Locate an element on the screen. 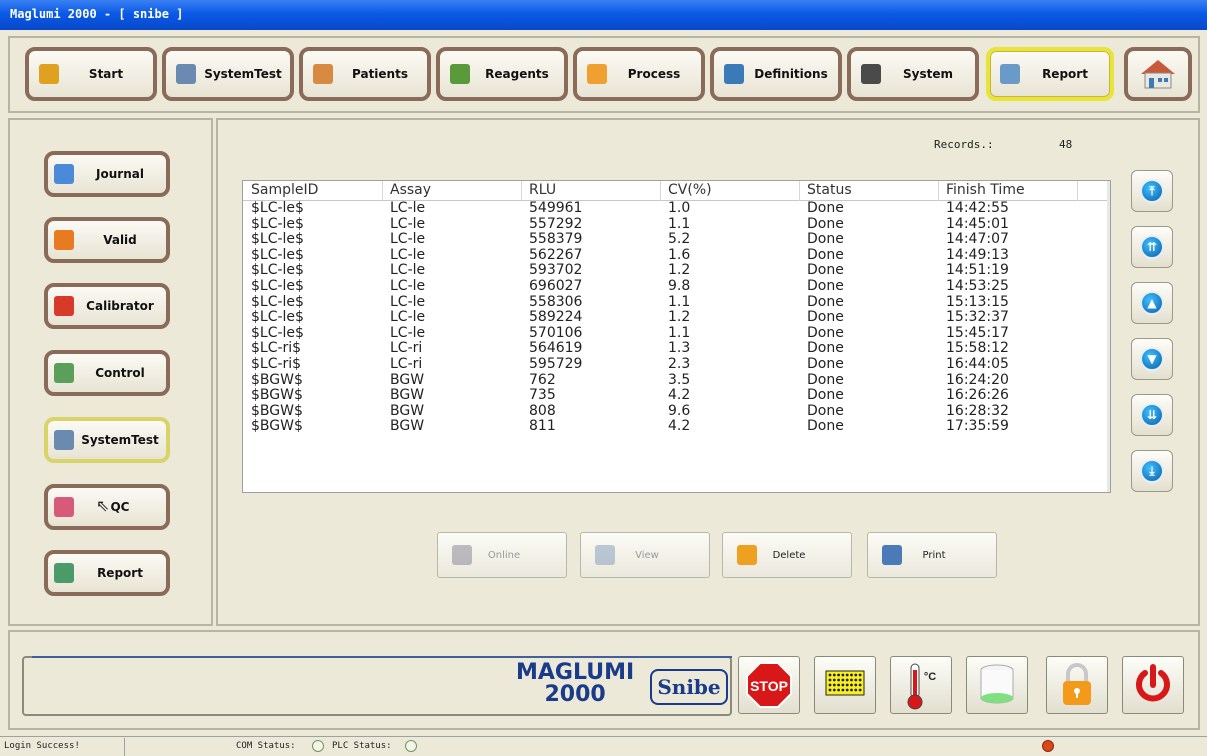 This screenshot has height=756, width=1207. view-button: View is located at coordinates (645, 555).